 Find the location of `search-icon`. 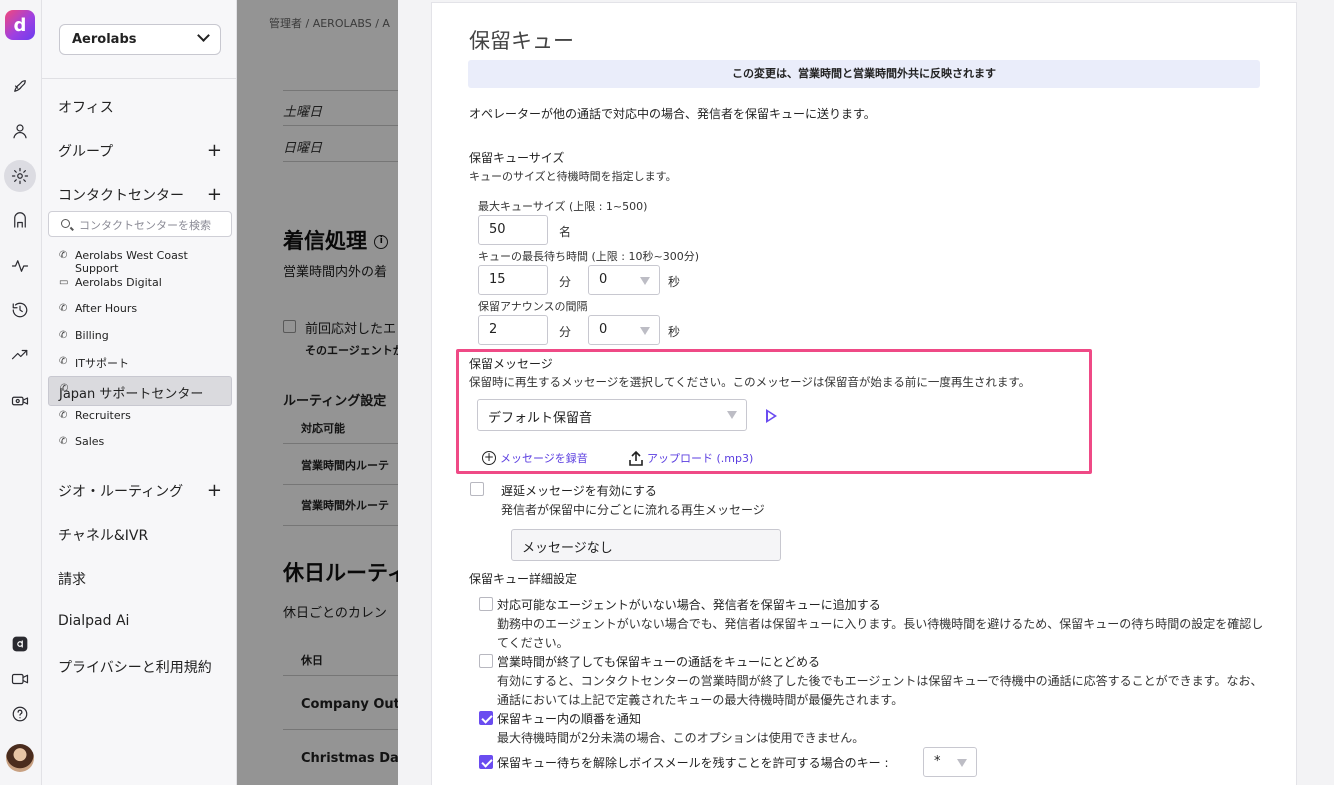

search-icon is located at coordinates (65, 223).